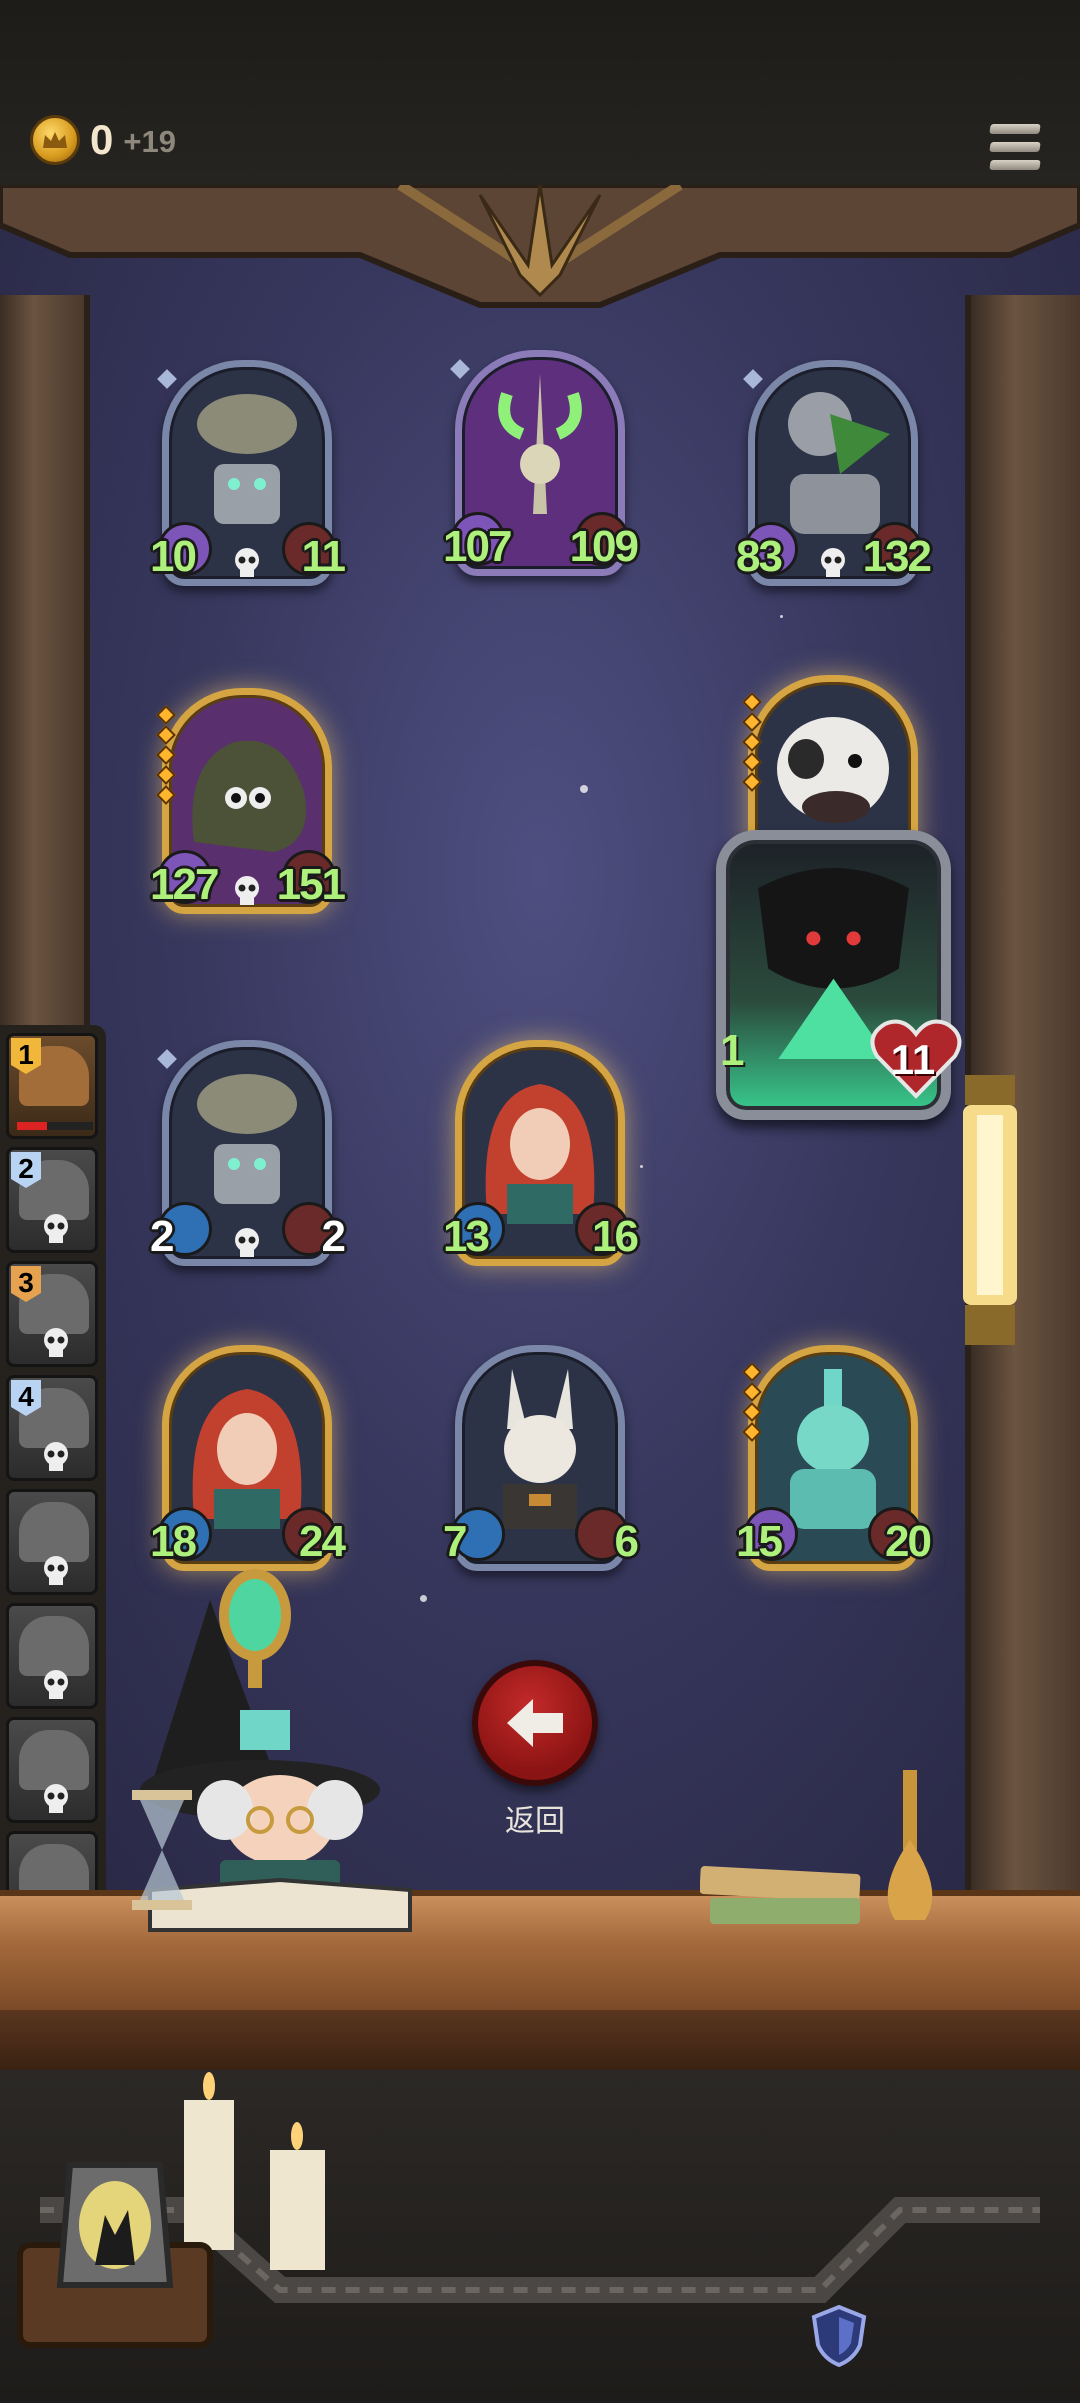 This screenshot has width=1080, height=2403. What do you see at coordinates (990, 1210) in the screenshot?
I see `wall-lamp` at bounding box center [990, 1210].